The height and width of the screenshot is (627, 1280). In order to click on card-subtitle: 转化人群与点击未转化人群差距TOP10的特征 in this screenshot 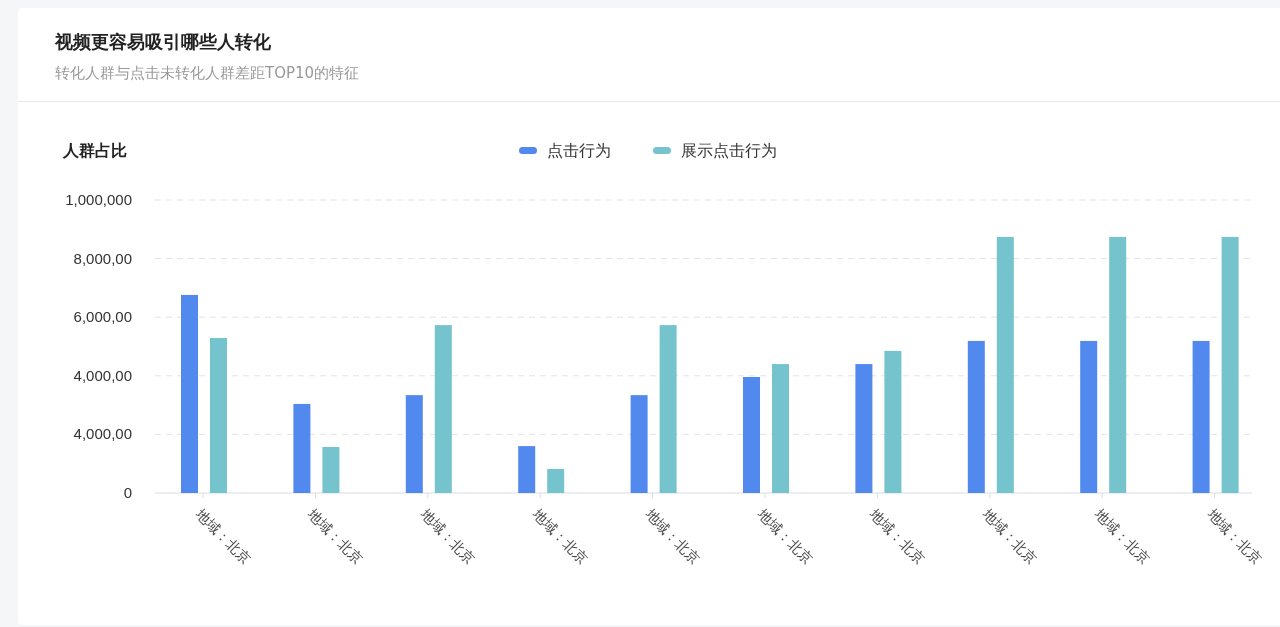, I will do `click(208, 73)`.